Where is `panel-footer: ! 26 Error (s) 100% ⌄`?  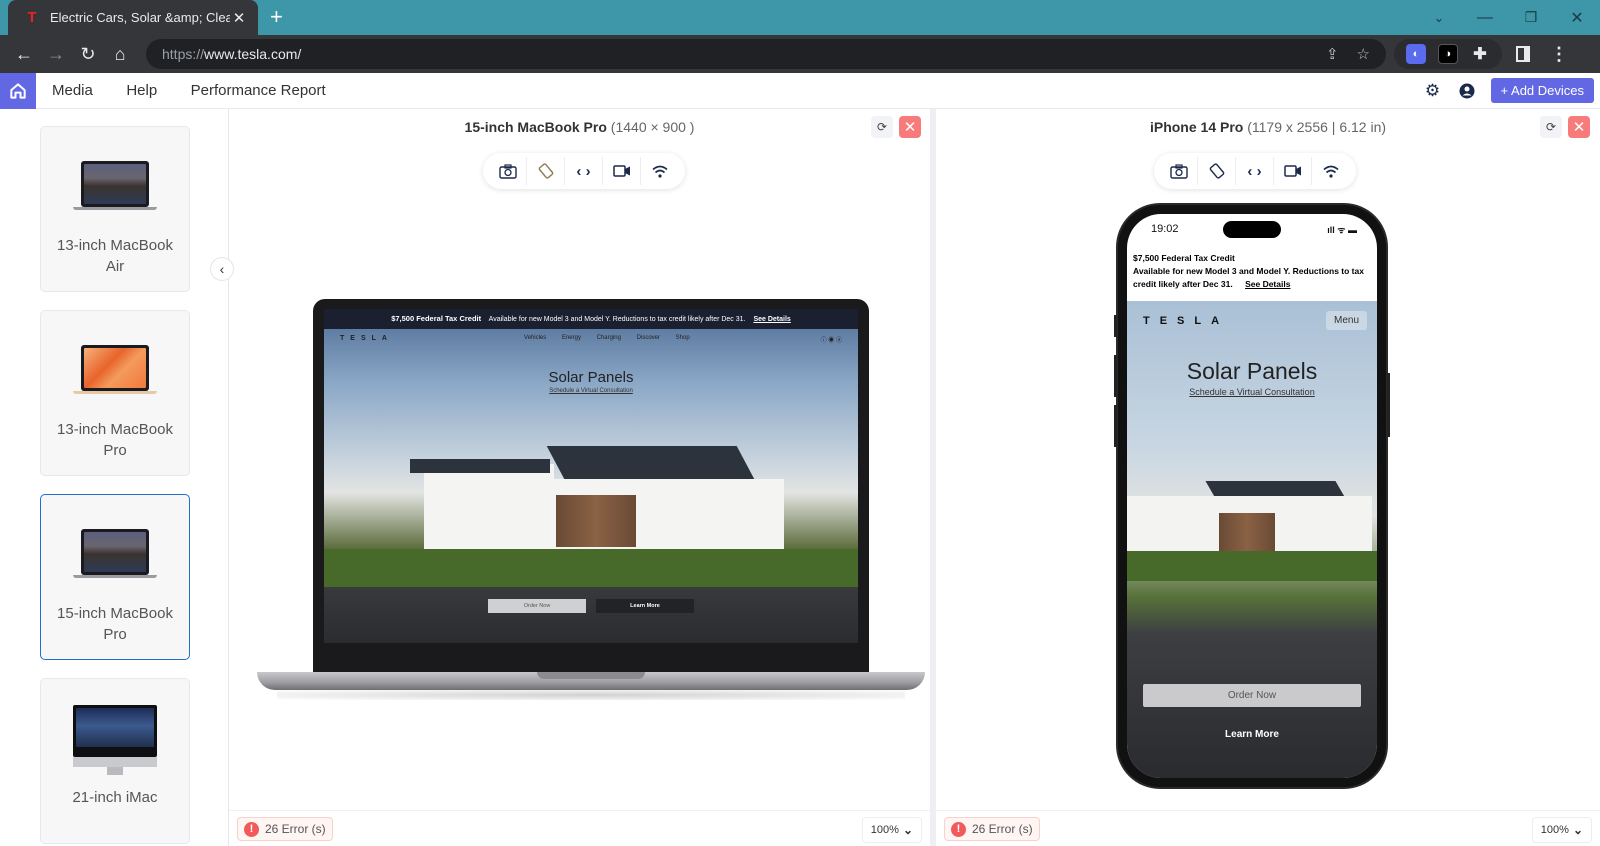
panel-footer: ! 26 Error (s) 100% ⌄ is located at coordinates (579, 828).